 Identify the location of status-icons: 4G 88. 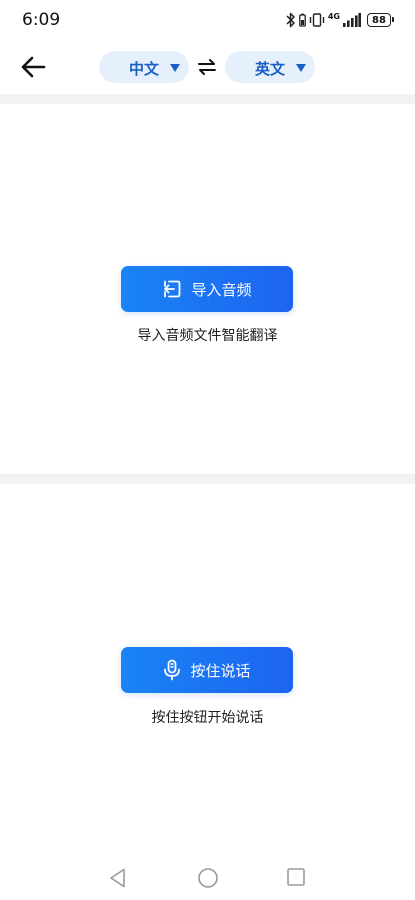
(340, 20).